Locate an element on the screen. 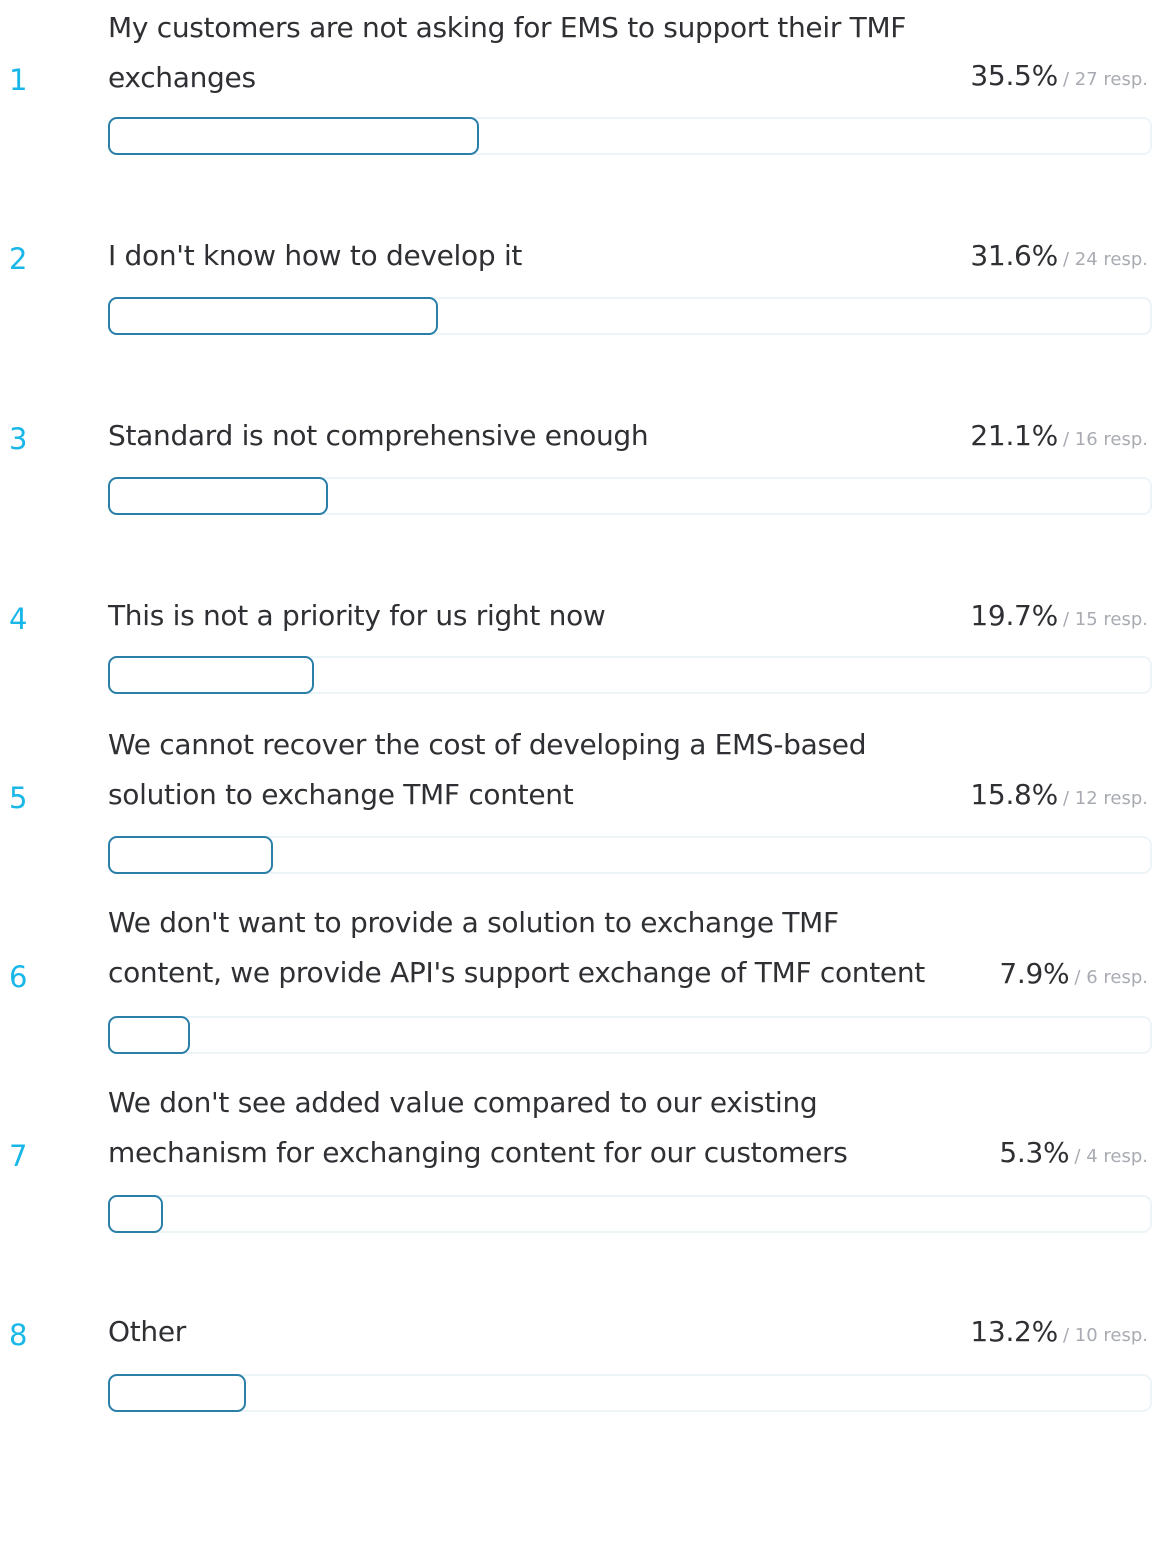 Image resolution: width=1154 pixels, height=1564 pixels. response-count: / 24 resp. is located at coordinates (1105, 259).